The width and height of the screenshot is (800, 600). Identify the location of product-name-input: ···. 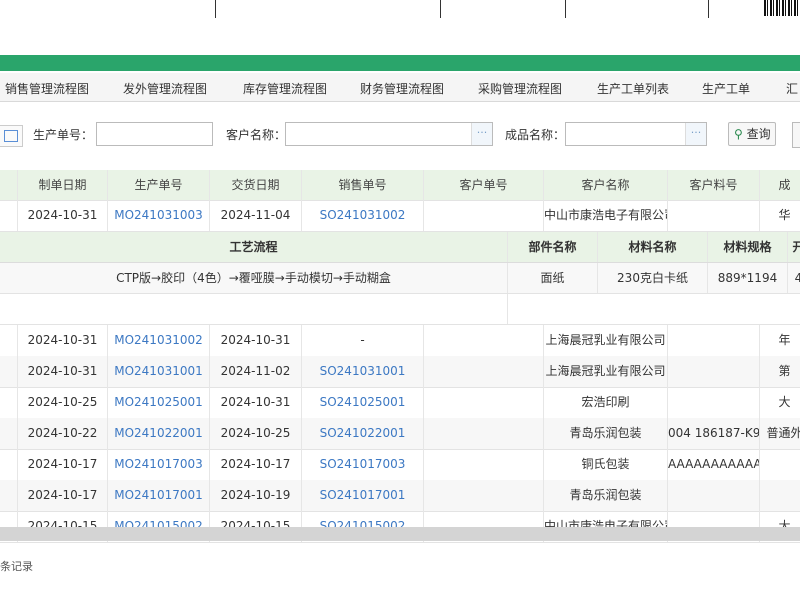
(636, 134).